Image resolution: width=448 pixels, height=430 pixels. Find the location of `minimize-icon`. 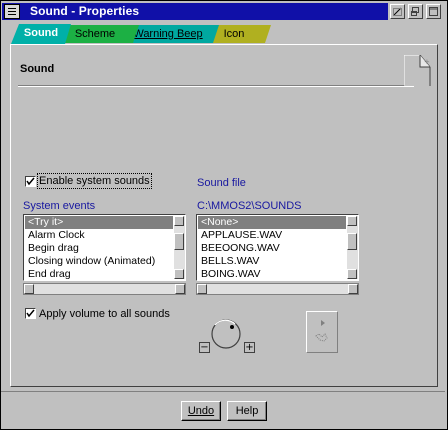

minimize-icon is located at coordinates (397, 11).